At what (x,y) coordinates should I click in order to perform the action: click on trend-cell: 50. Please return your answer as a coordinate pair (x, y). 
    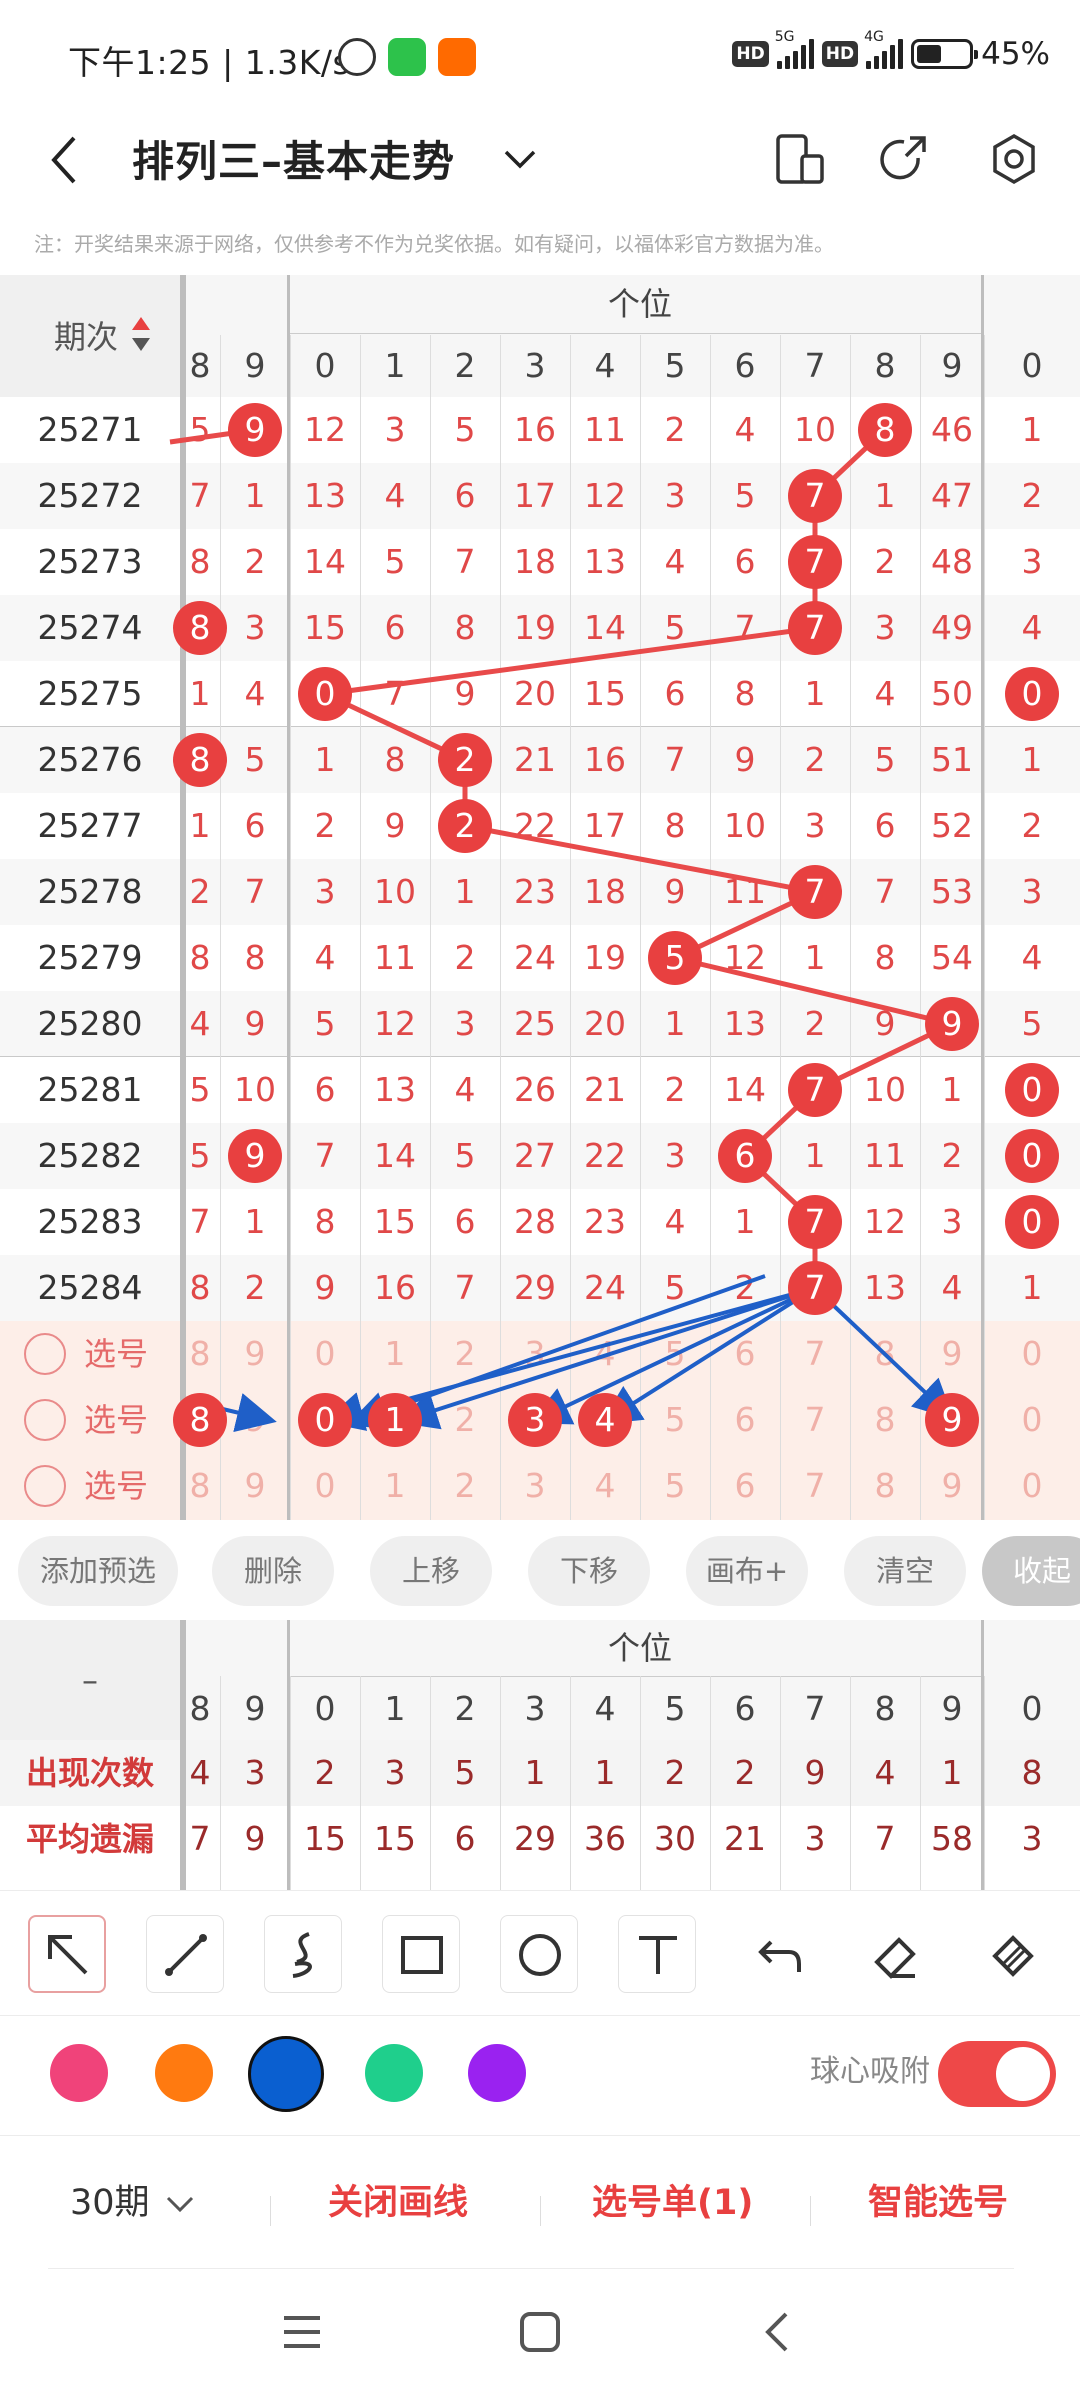
    Looking at the image, I should click on (952, 694).